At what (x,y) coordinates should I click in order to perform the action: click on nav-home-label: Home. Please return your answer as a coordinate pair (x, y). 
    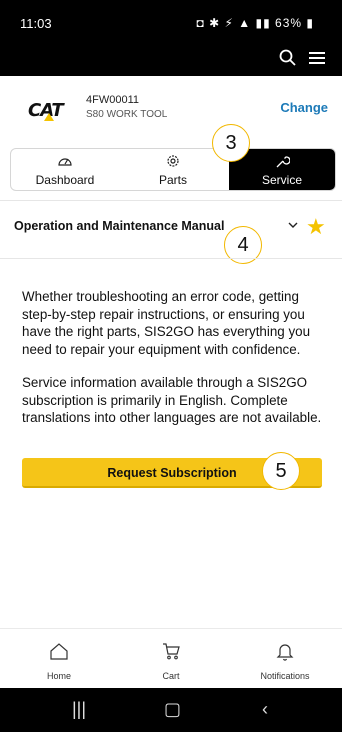
    Looking at the image, I should click on (58, 676).